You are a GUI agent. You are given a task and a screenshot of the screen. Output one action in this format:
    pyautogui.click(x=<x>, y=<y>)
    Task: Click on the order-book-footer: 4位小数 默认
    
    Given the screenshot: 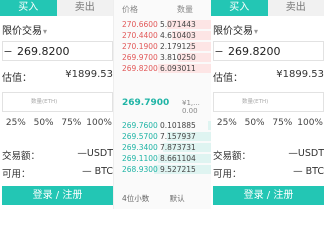 What is the action you would take?
    pyautogui.click(x=167, y=198)
    